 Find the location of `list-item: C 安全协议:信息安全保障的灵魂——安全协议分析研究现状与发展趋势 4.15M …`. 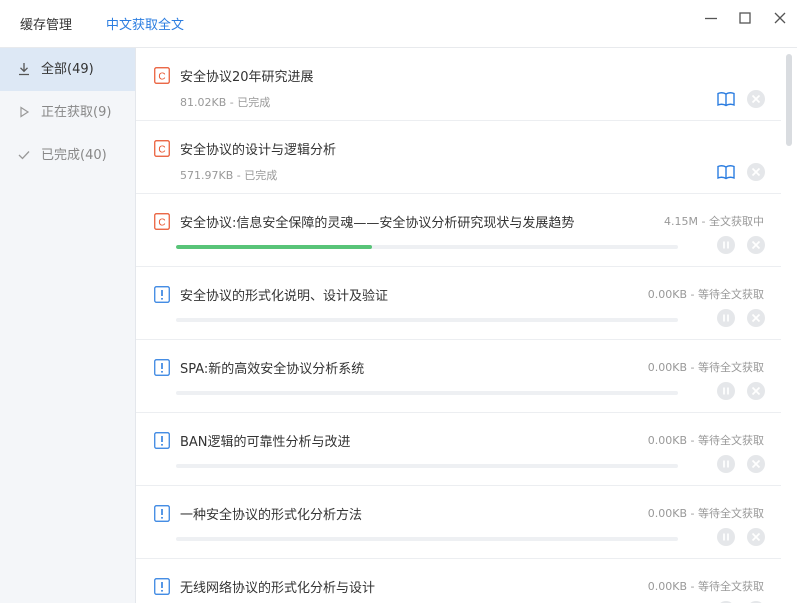

list-item: C 安全协议:信息安全保障的灵魂——安全协议分析研究现状与发展趋势 4.15M … is located at coordinates (458, 230).